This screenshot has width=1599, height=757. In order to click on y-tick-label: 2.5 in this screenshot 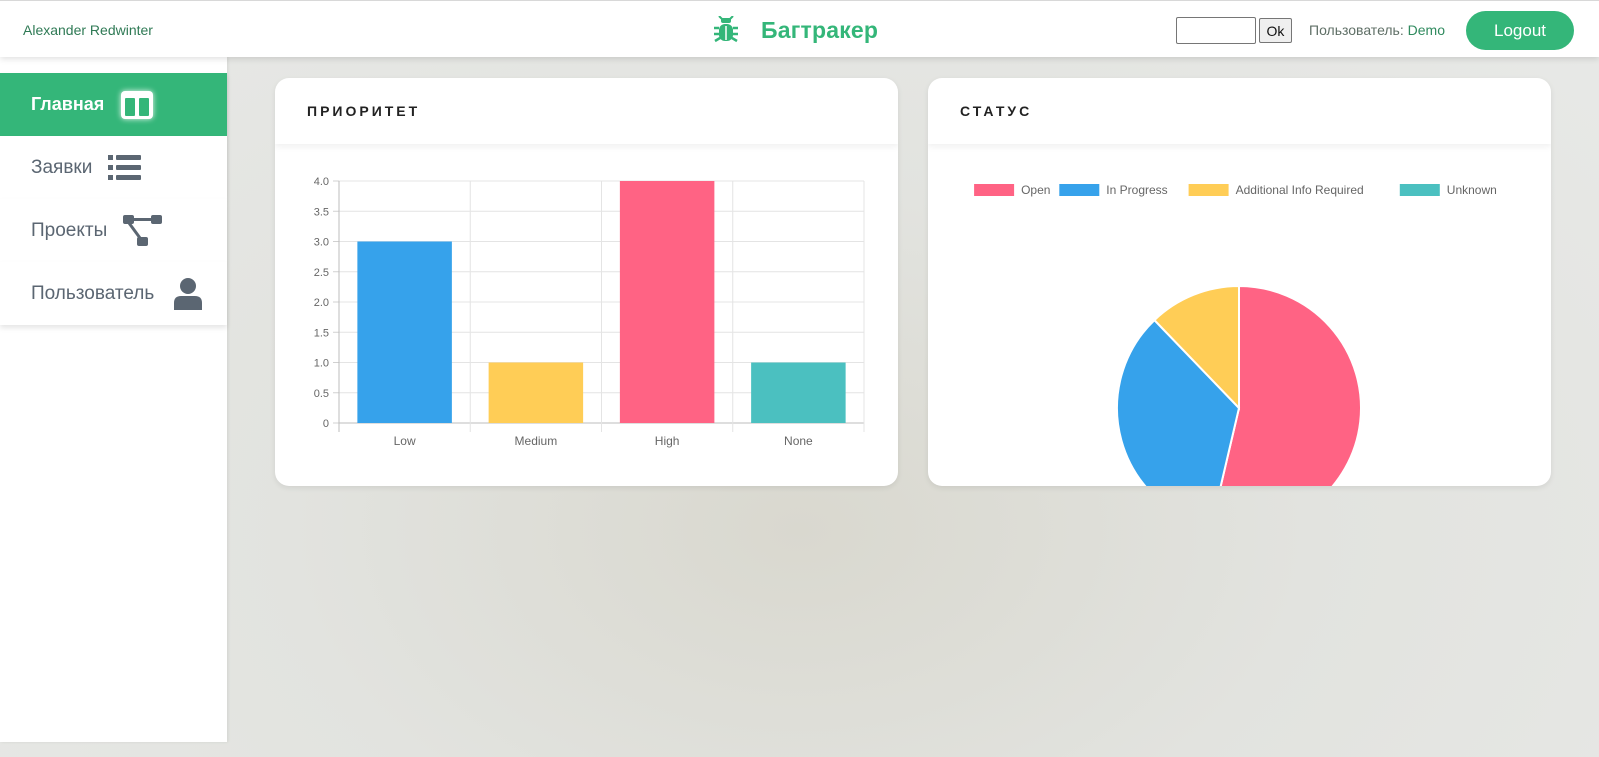, I will do `click(321, 273)`.